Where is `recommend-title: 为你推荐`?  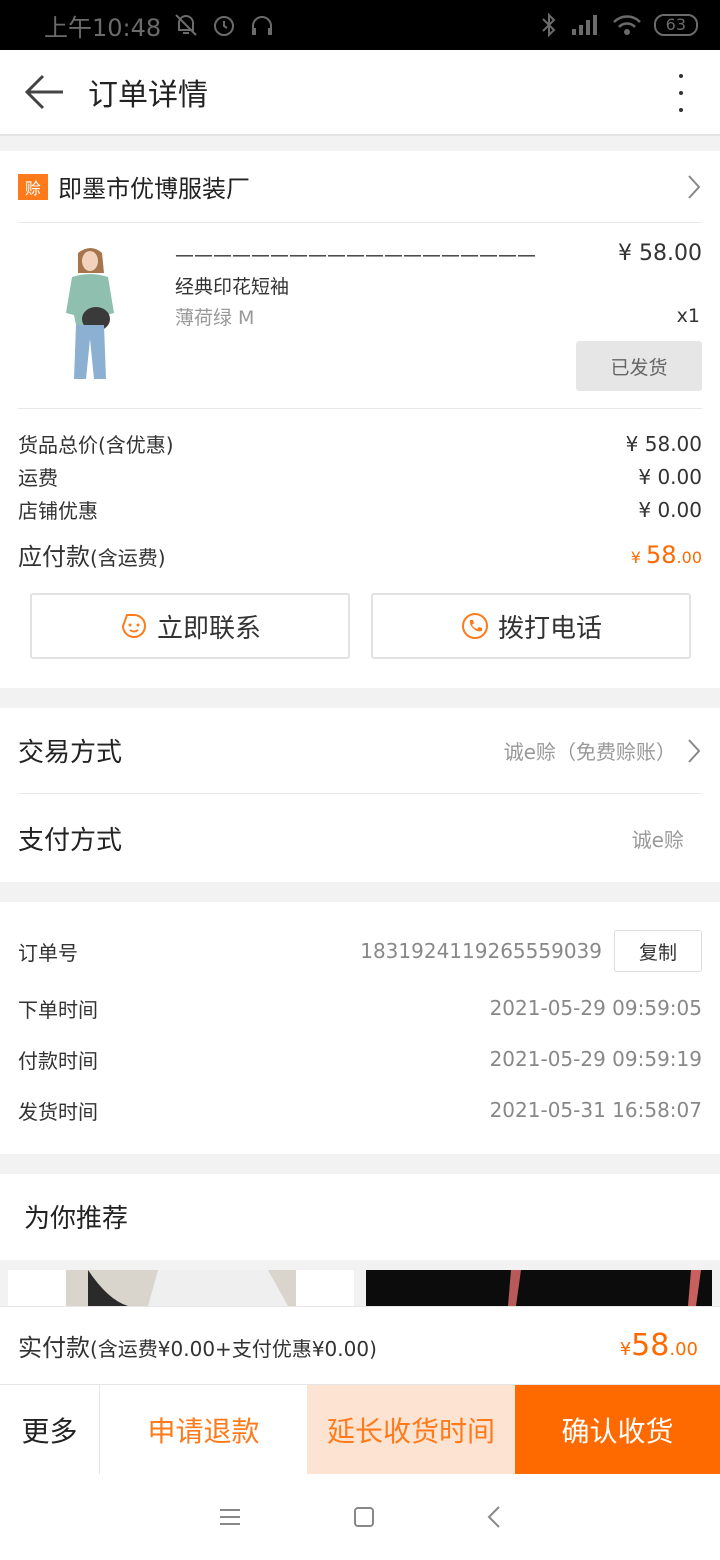
recommend-title: 为你推荐 is located at coordinates (76, 1219).